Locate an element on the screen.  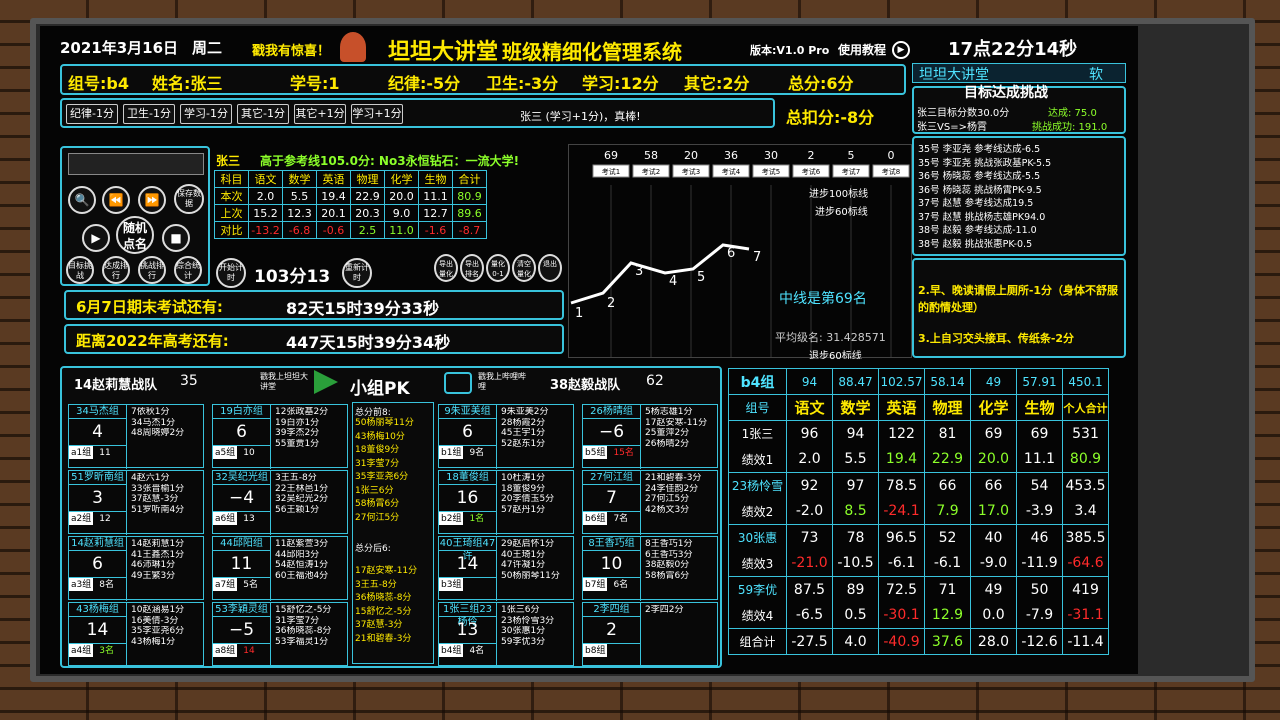
surprise-link: 戳我有惊喜！ is located at coordinates (291, 49).